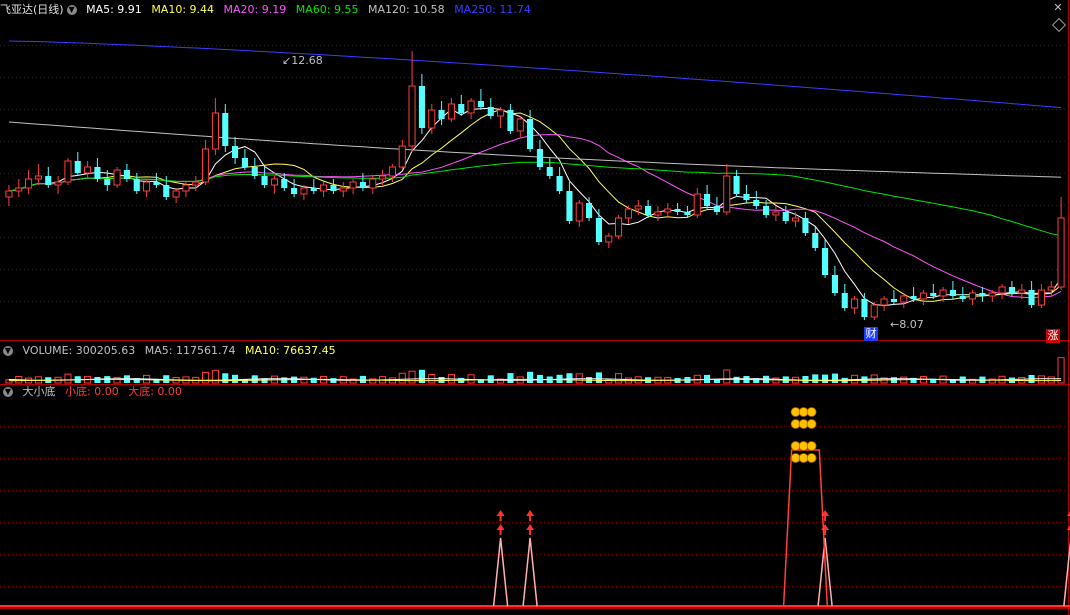  Describe the element at coordinates (1053, 336) in the screenshot. I see `zhang-badge: 涨` at that location.